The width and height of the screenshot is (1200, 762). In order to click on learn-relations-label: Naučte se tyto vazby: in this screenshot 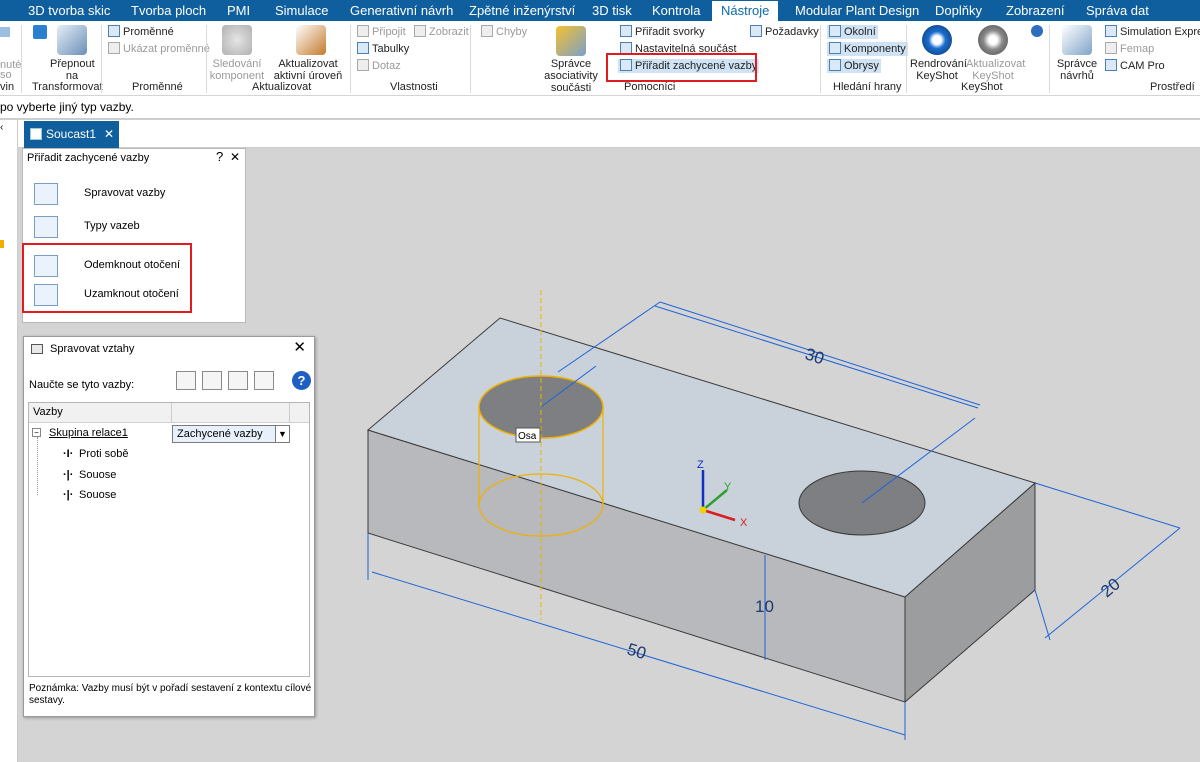, I will do `click(82, 385)`.